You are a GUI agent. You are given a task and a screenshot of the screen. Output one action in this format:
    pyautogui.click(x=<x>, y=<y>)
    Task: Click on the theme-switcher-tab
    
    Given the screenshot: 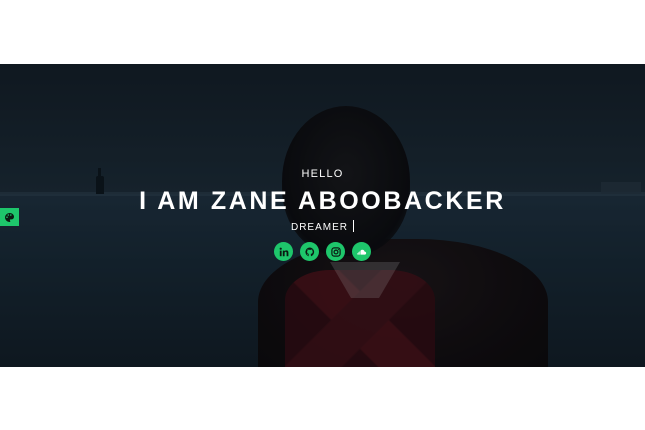 What is the action you would take?
    pyautogui.click(x=9, y=217)
    